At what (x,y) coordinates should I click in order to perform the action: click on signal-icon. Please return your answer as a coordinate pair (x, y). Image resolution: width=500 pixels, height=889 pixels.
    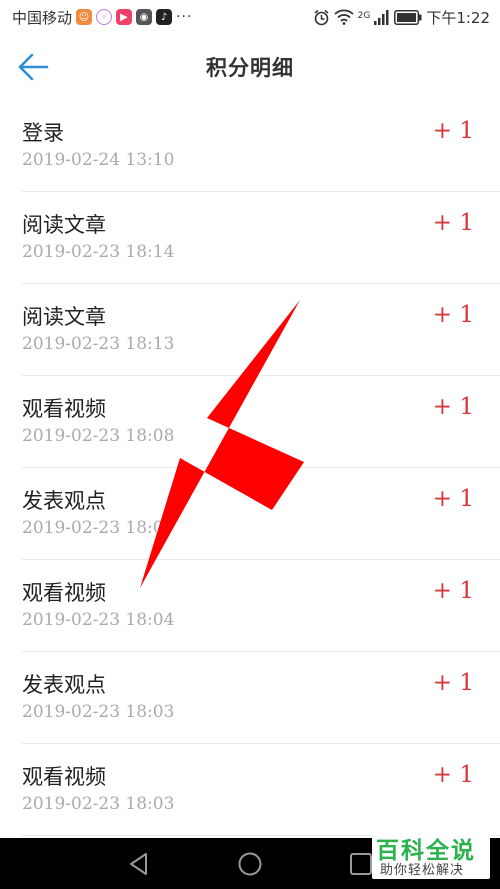
    Looking at the image, I should click on (382, 17).